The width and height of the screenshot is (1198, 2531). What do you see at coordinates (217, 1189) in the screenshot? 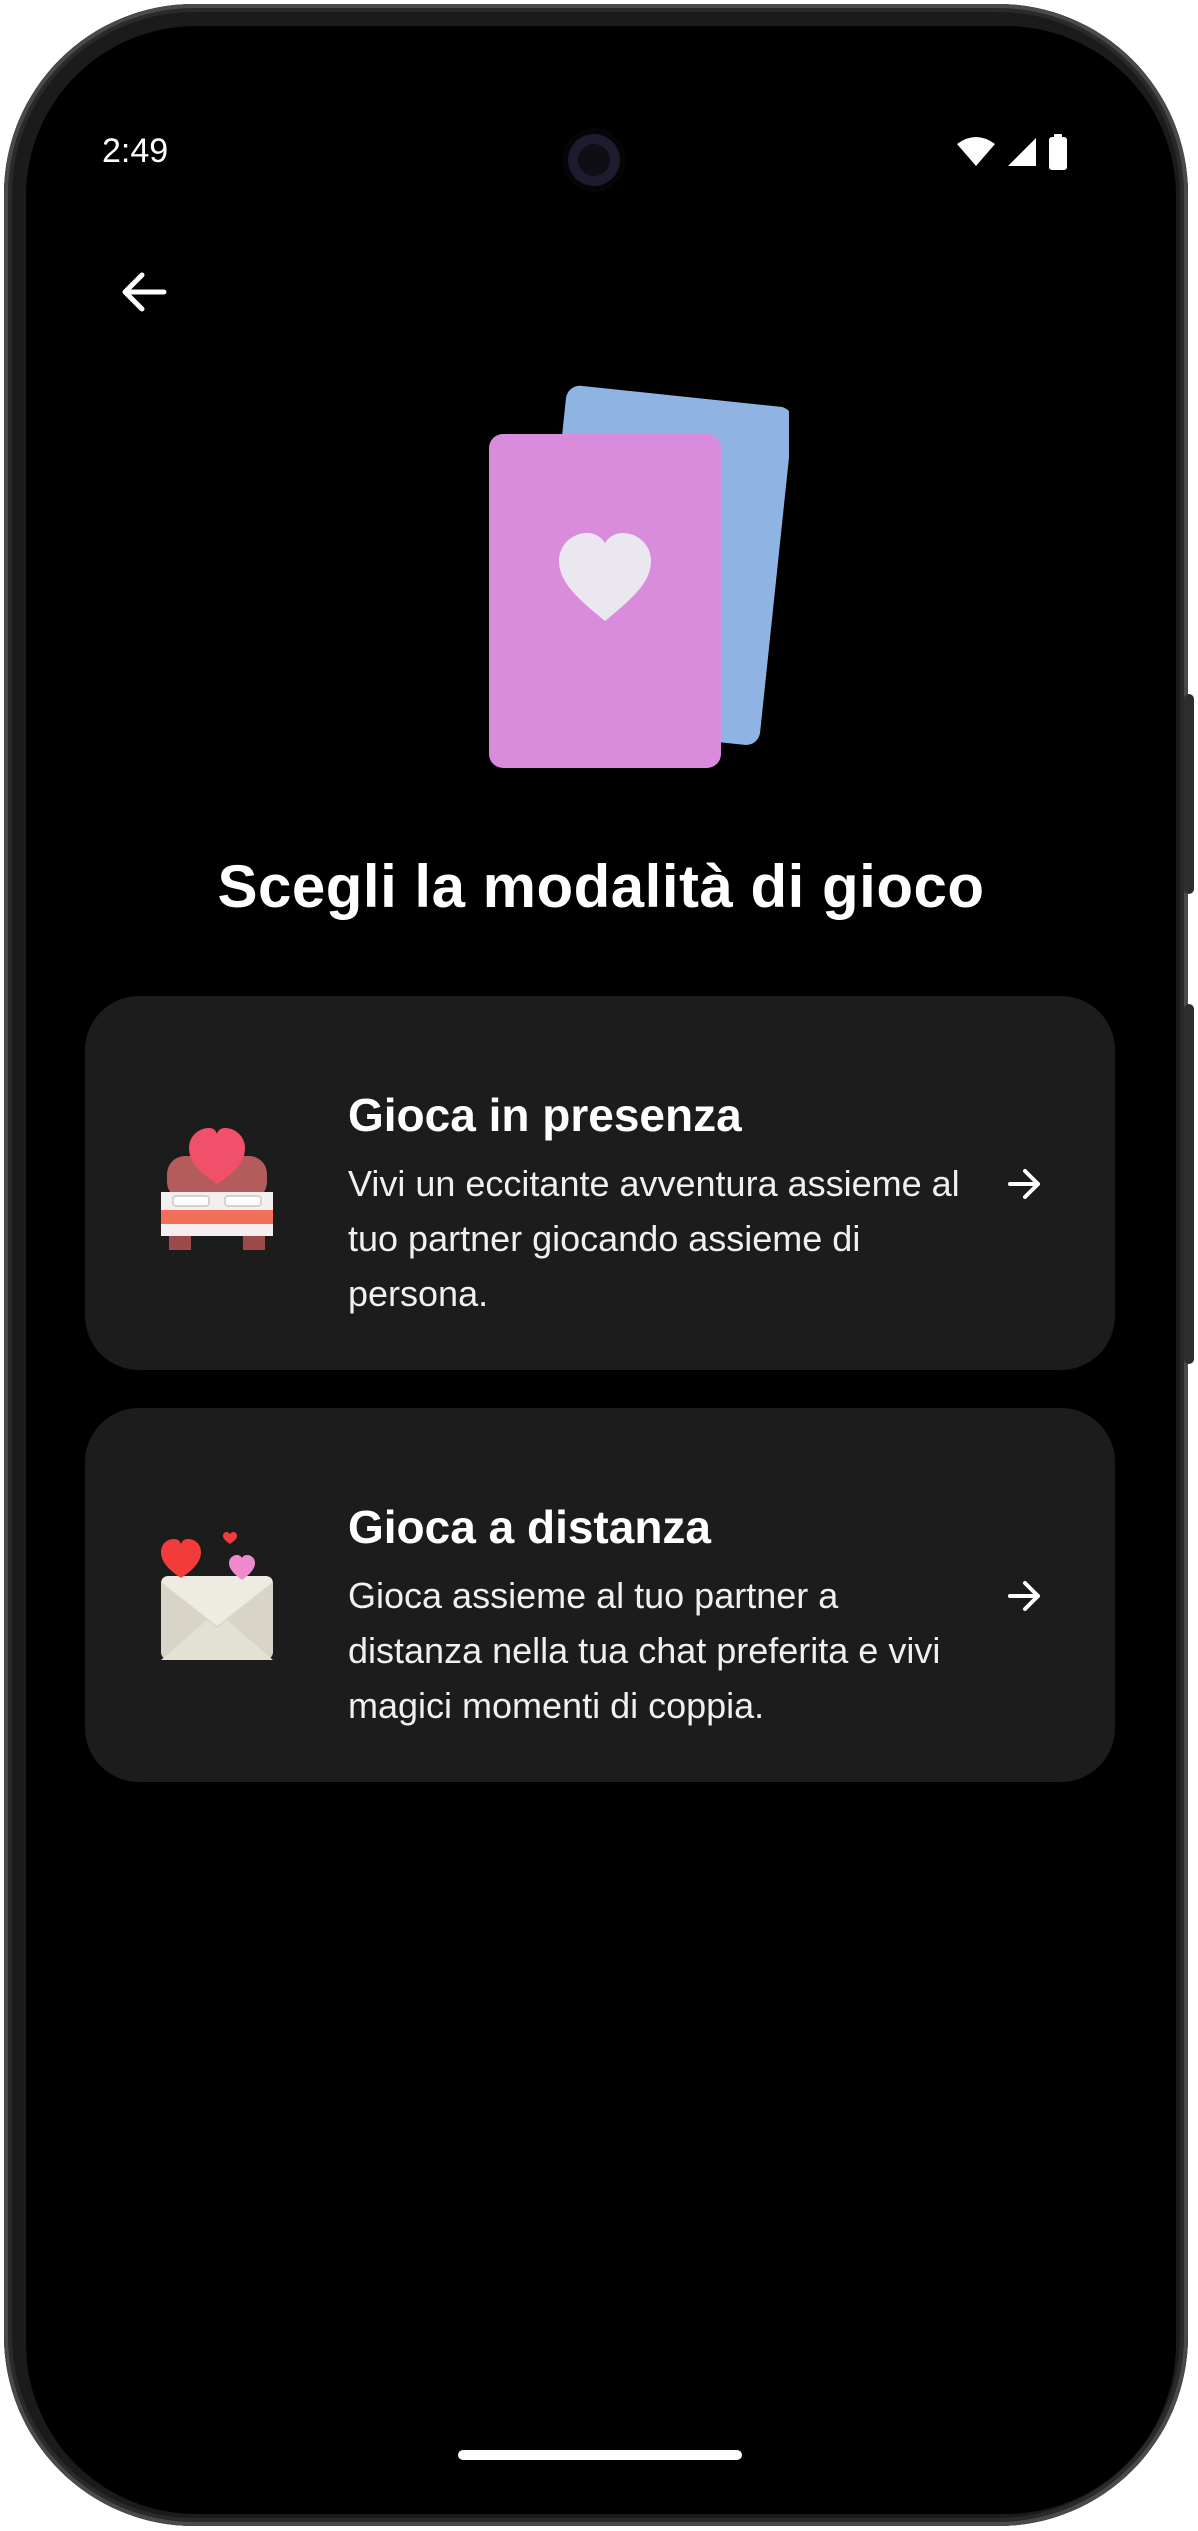
I see `bed-heart-icon` at bounding box center [217, 1189].